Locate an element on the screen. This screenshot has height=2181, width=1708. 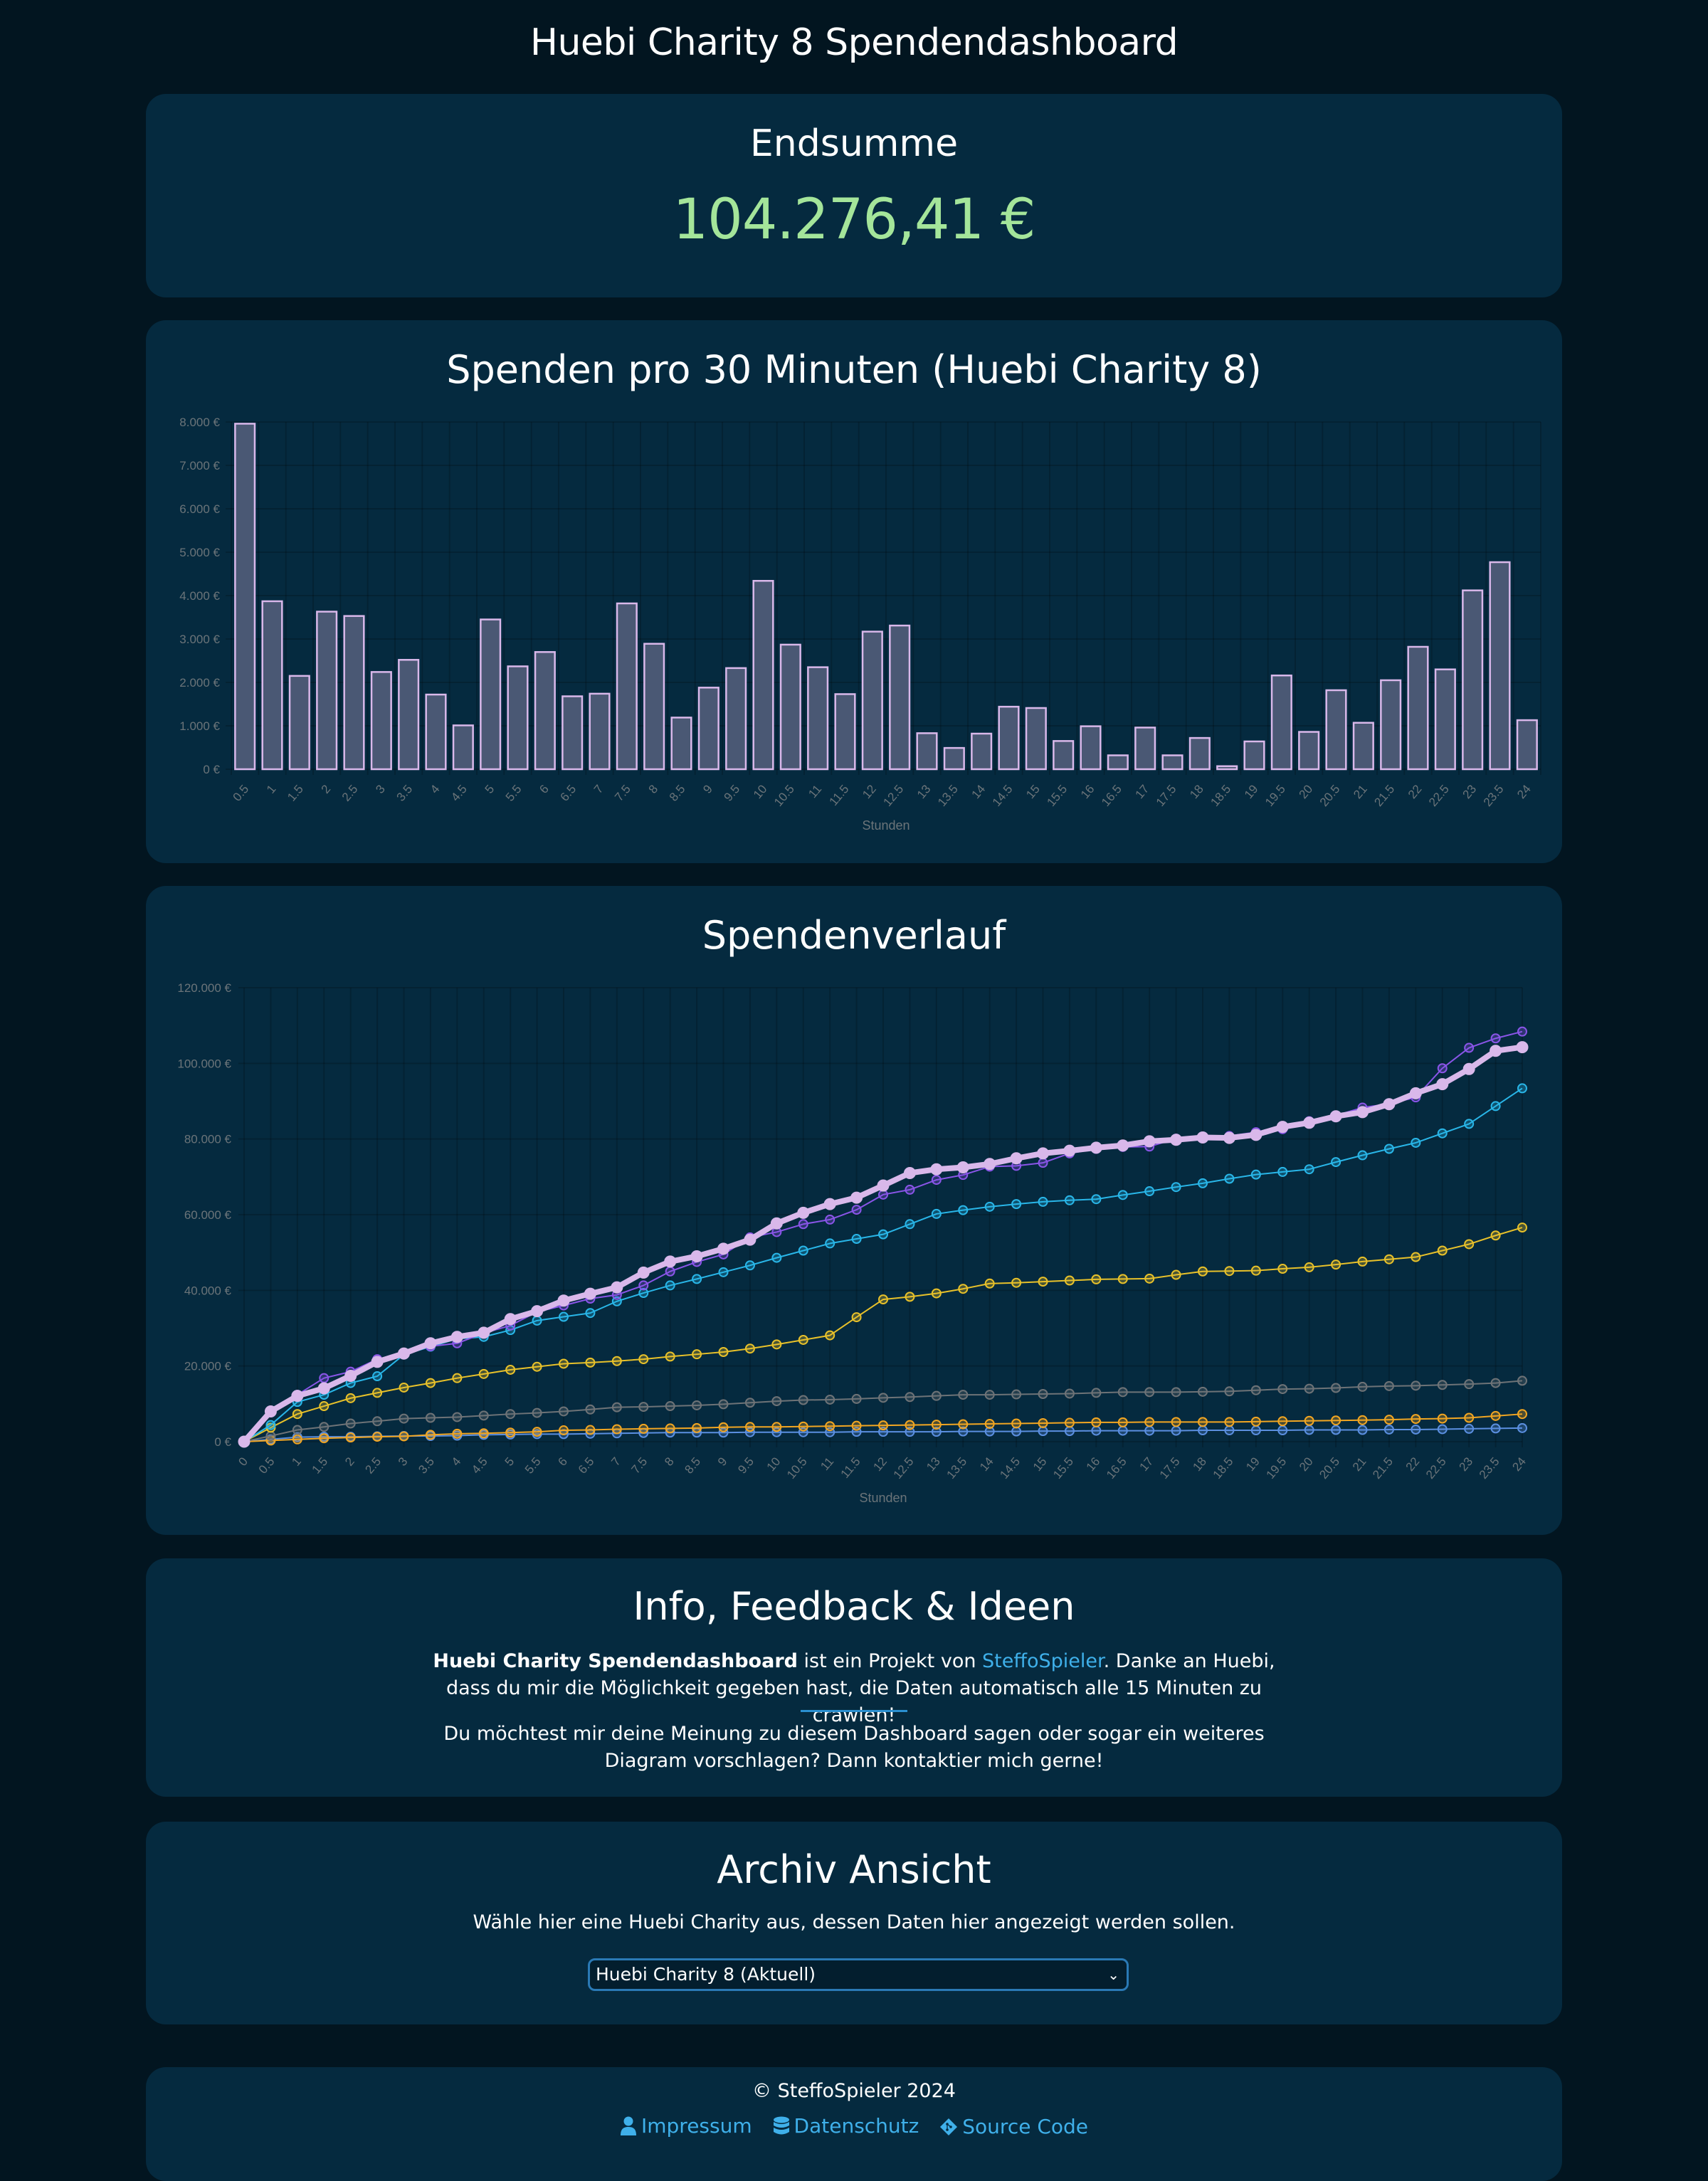
x-tick-label: 13.5 is located at coordinates (948, 795).